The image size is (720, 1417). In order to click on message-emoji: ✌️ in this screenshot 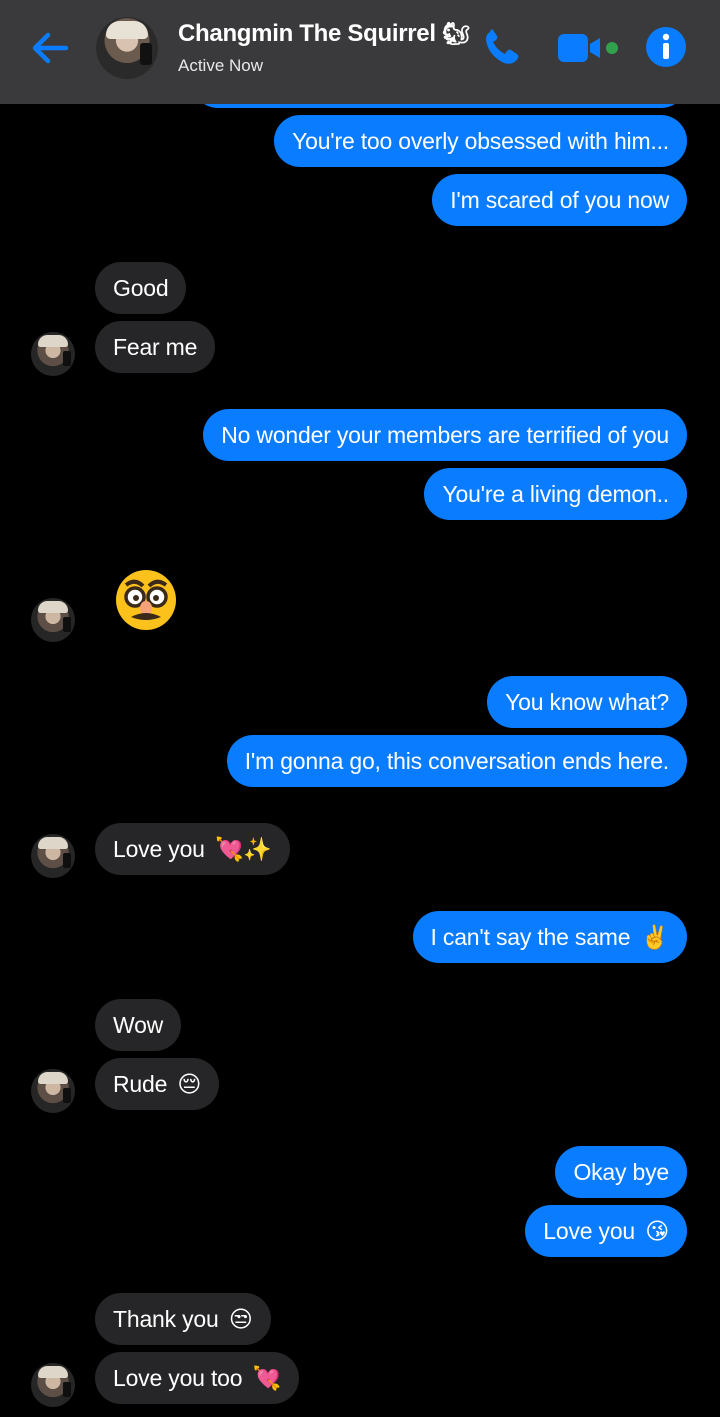, I will do `click(655, 937)`.